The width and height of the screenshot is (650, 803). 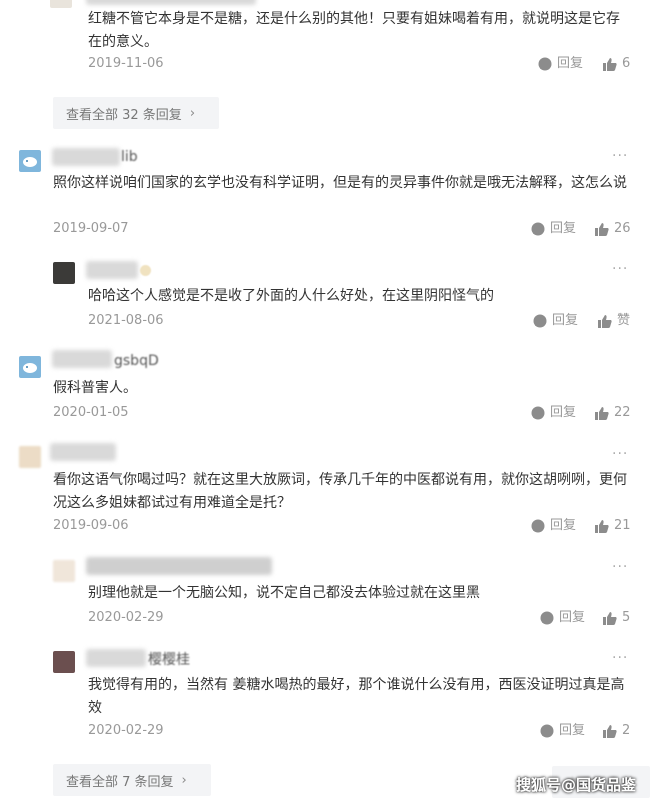 What do you see at coordinates (126, 320) in the screenshot?
I see `comment-date: 2021-08-06` at bounding box center [126, 320].